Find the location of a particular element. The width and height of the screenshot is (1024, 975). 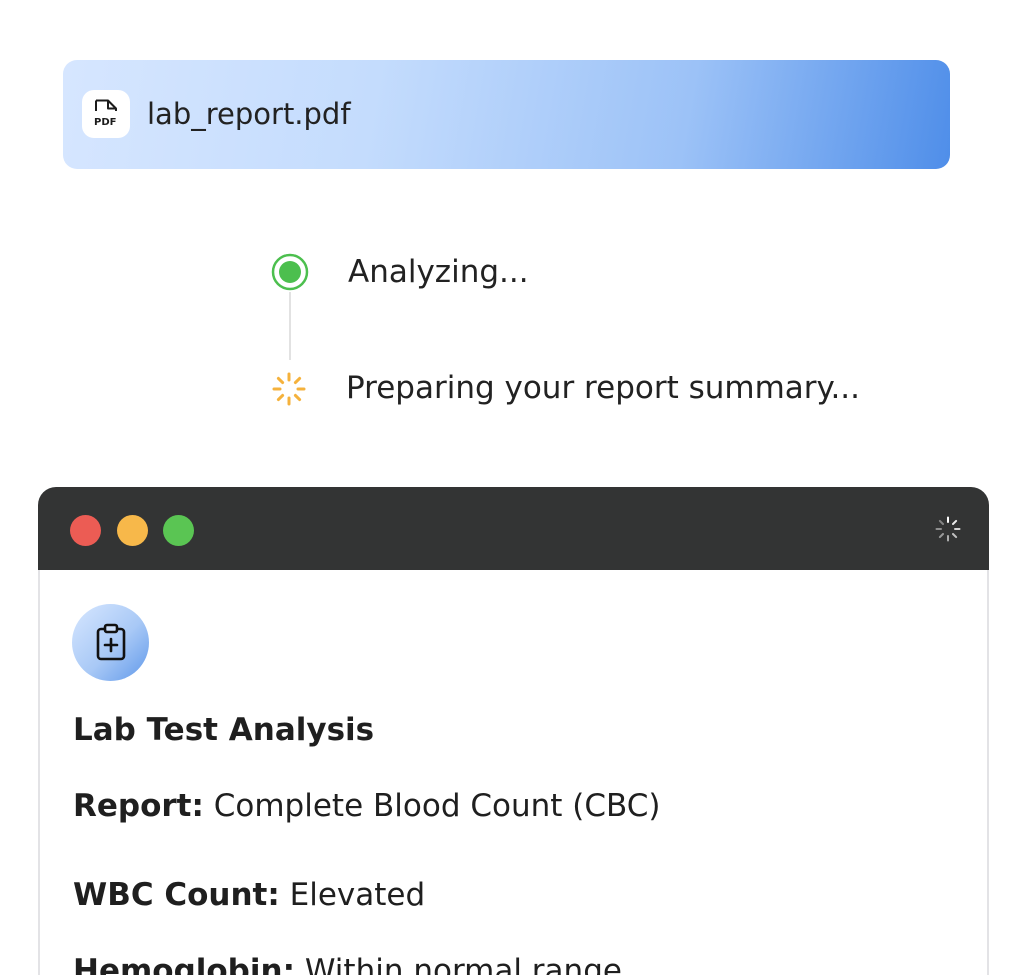

pdf-icon-label: PDF is located at coordinates (105, 122).